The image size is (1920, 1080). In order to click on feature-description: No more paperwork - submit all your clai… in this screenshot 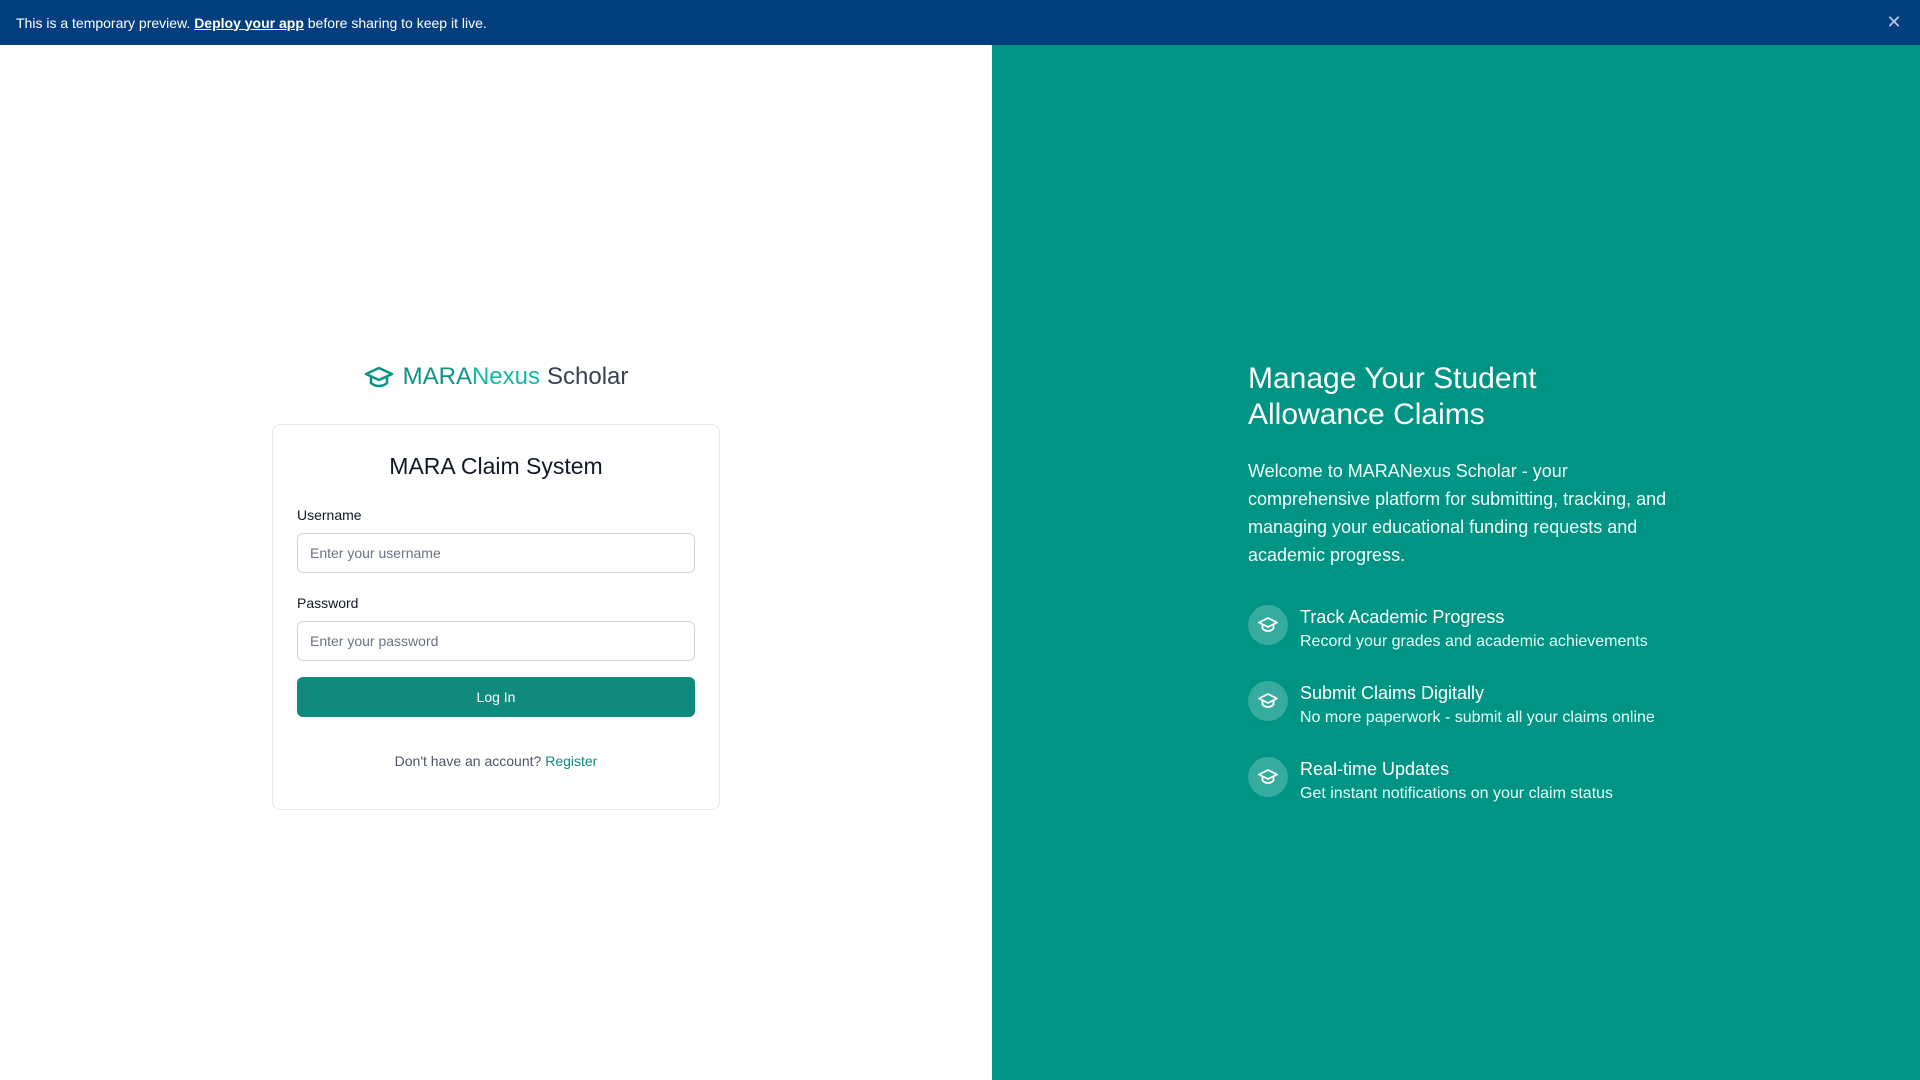, I will do `click(1477, 717)`.